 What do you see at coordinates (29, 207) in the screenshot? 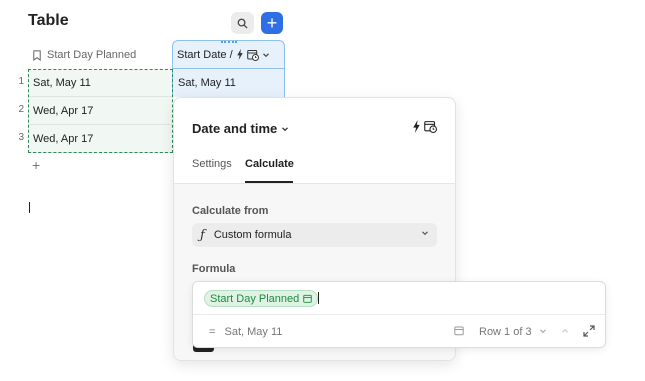
I see `text-cursor` at bounding box center [29, 207].